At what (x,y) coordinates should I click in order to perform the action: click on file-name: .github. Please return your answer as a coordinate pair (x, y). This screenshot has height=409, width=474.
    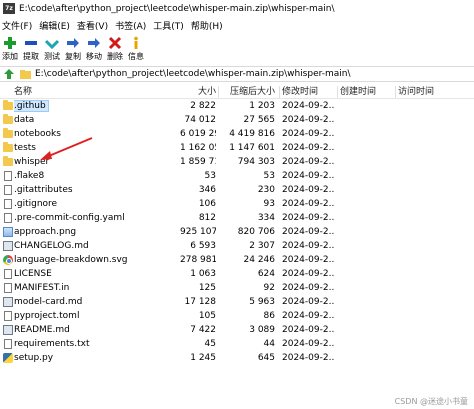
    Looking at the image, I should click on (31, 106).